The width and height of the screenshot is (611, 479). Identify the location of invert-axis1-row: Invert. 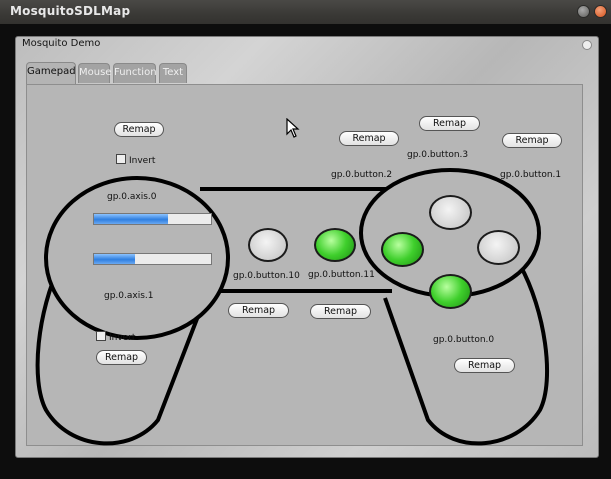
(115, 337).